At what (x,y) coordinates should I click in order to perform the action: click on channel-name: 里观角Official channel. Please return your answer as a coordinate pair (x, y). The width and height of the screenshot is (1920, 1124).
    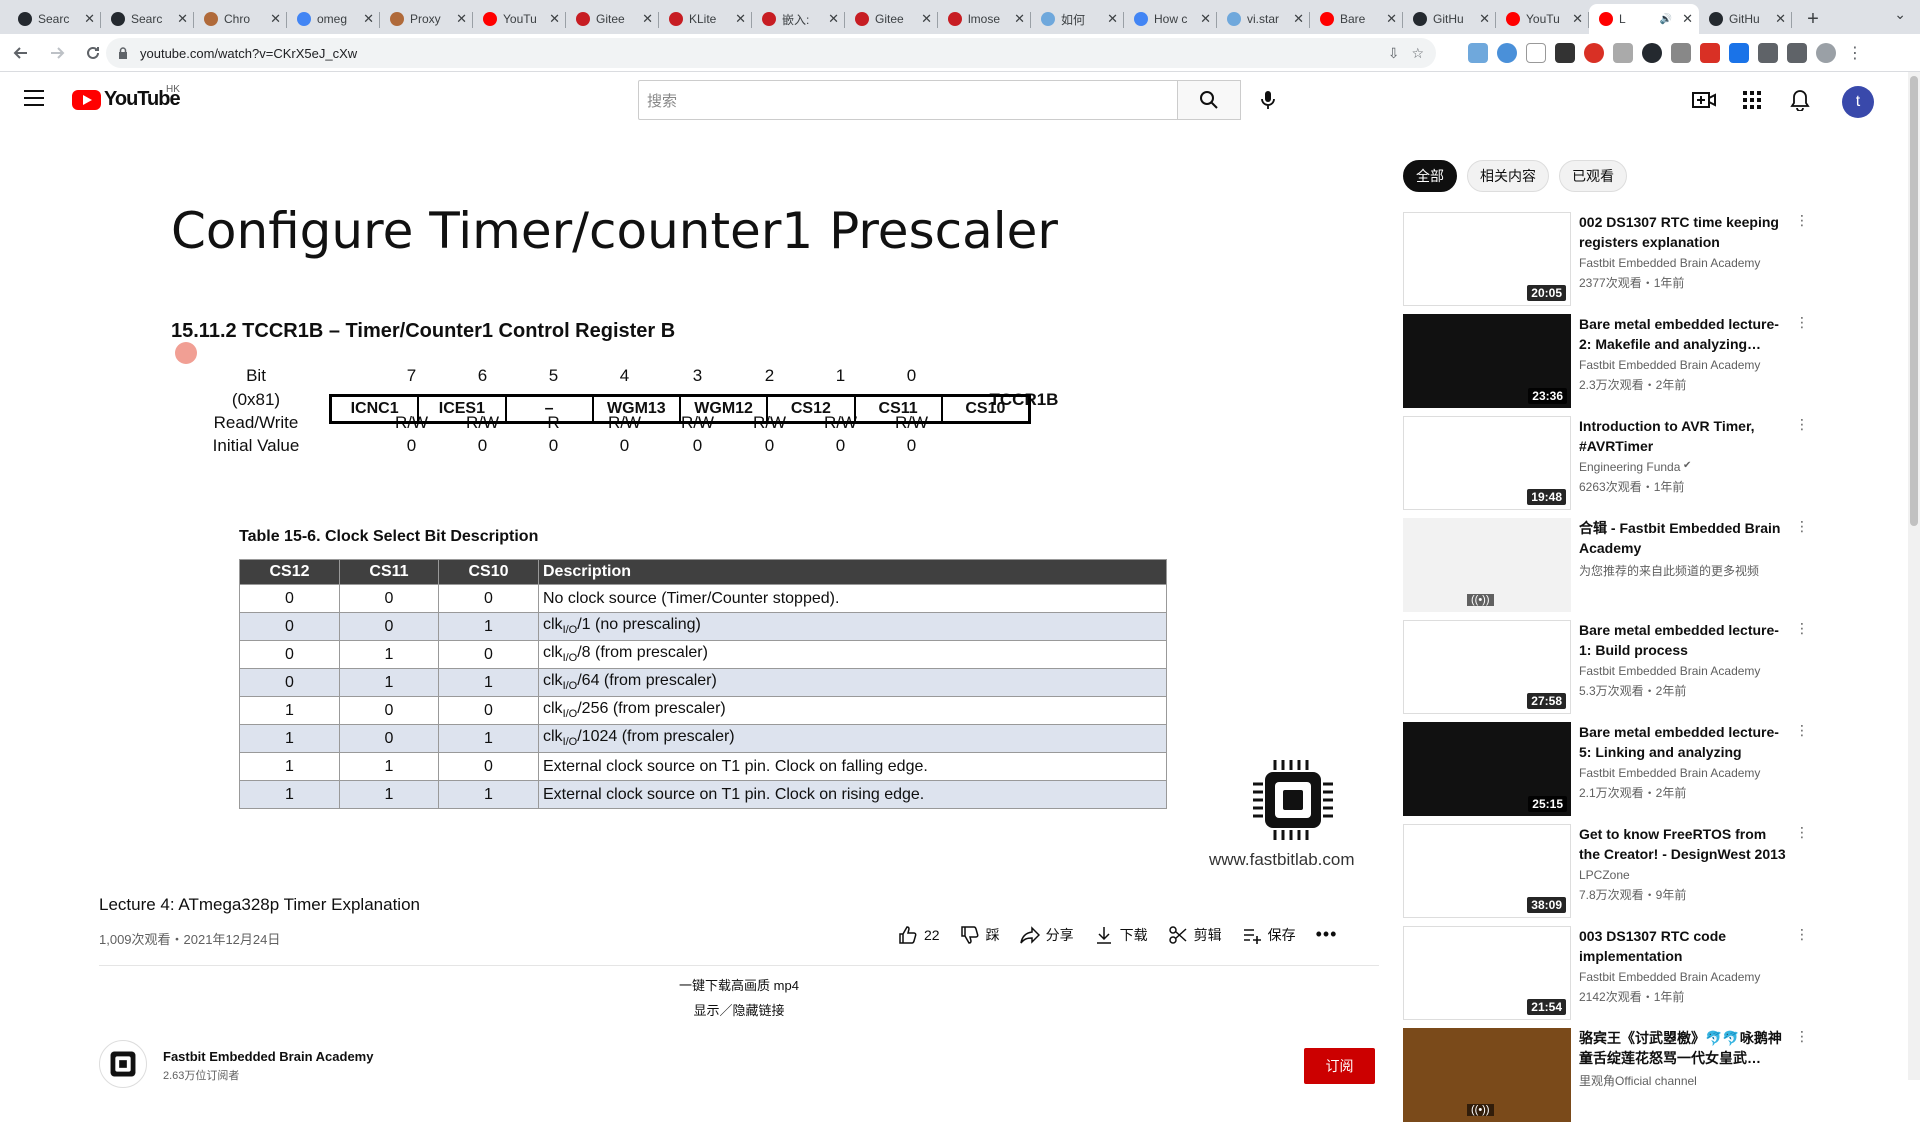
    Looking at the image, I should click on (1638, 1080).